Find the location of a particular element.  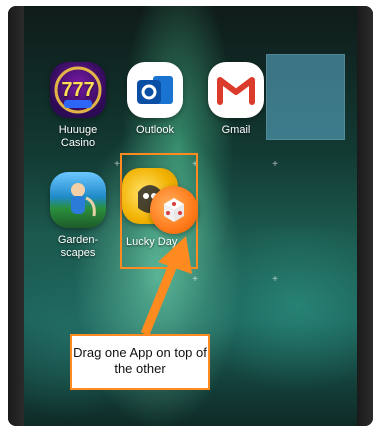

app-outlook: Outlook is located at coordinates (155, 99).